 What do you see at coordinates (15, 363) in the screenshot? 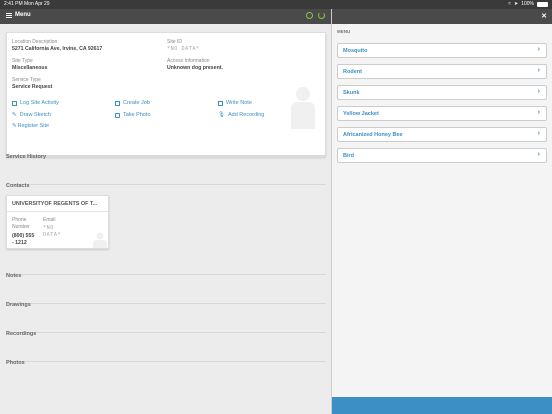
I see `photos-title: Photos` at bounding box center [15, 363].